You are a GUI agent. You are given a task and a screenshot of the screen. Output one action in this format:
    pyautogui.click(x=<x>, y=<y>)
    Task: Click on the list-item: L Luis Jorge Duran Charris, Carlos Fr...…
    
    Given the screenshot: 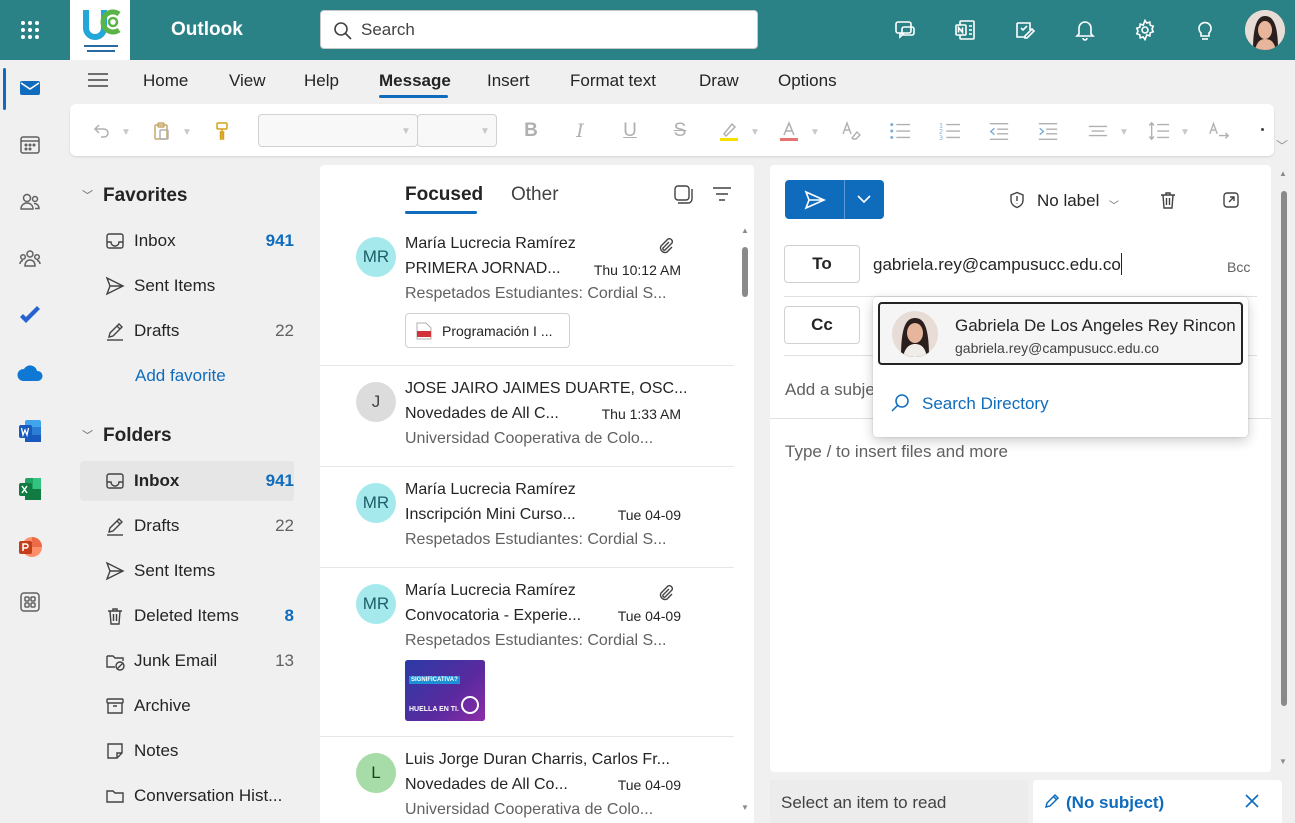 What is the action you would take?
    pyautogui.click(x=527, y=780)
    